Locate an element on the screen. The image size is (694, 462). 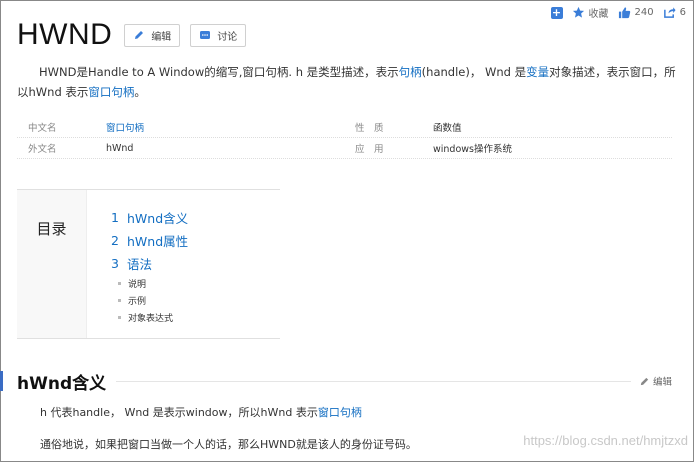
discuss-label: 讨论 is located at coordinates (227, 37).